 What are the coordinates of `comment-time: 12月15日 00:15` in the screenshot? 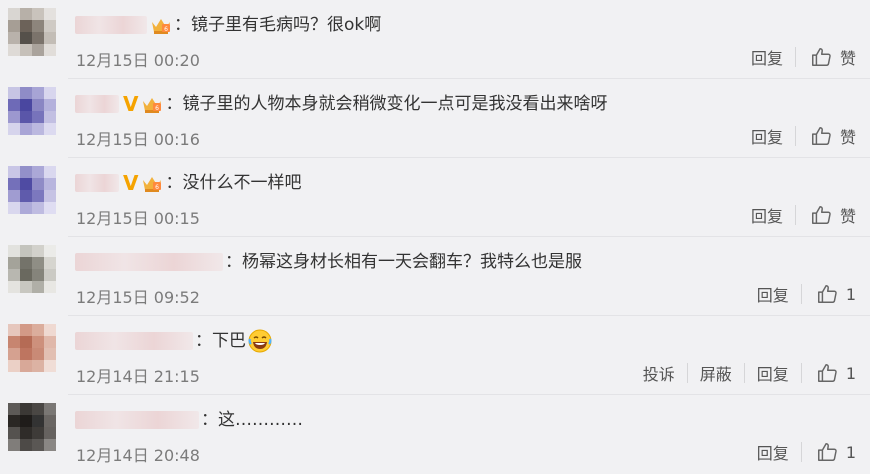 It's located at (138, 218).